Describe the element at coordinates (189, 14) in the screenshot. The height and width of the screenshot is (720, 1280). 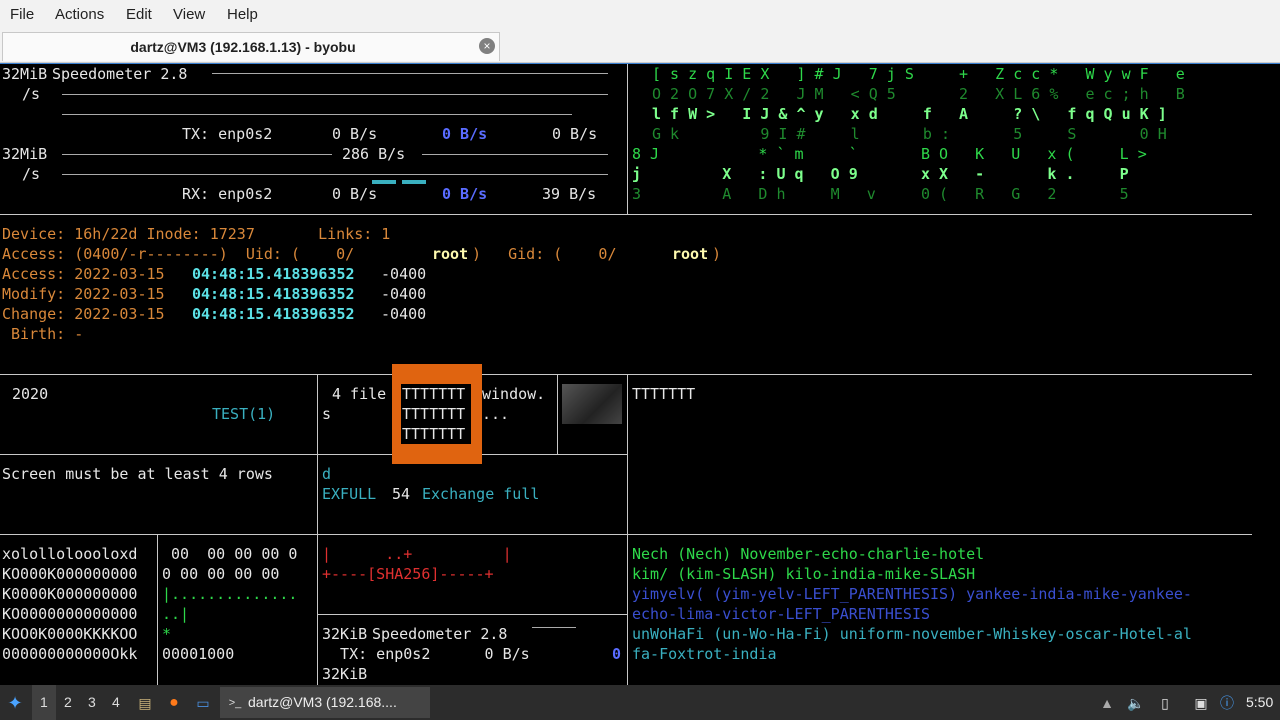
I see `menu-view: View` at that location.